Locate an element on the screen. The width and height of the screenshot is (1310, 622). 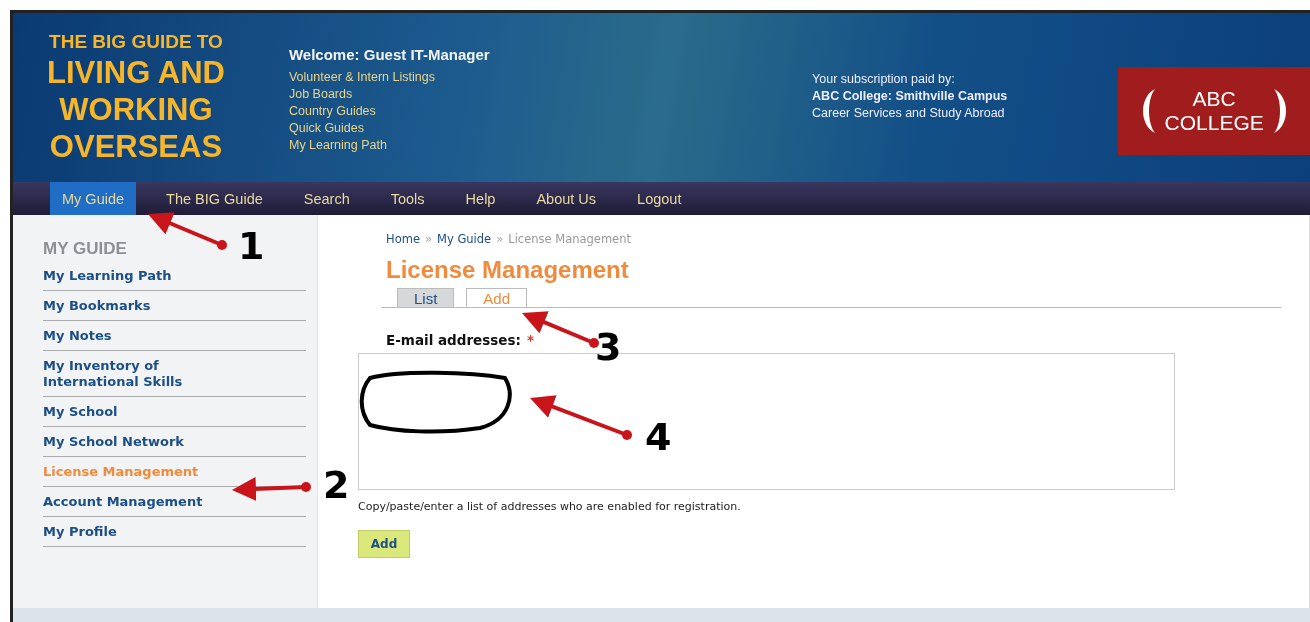
header-link: My Learning Path is located at coordinates (526, 145).